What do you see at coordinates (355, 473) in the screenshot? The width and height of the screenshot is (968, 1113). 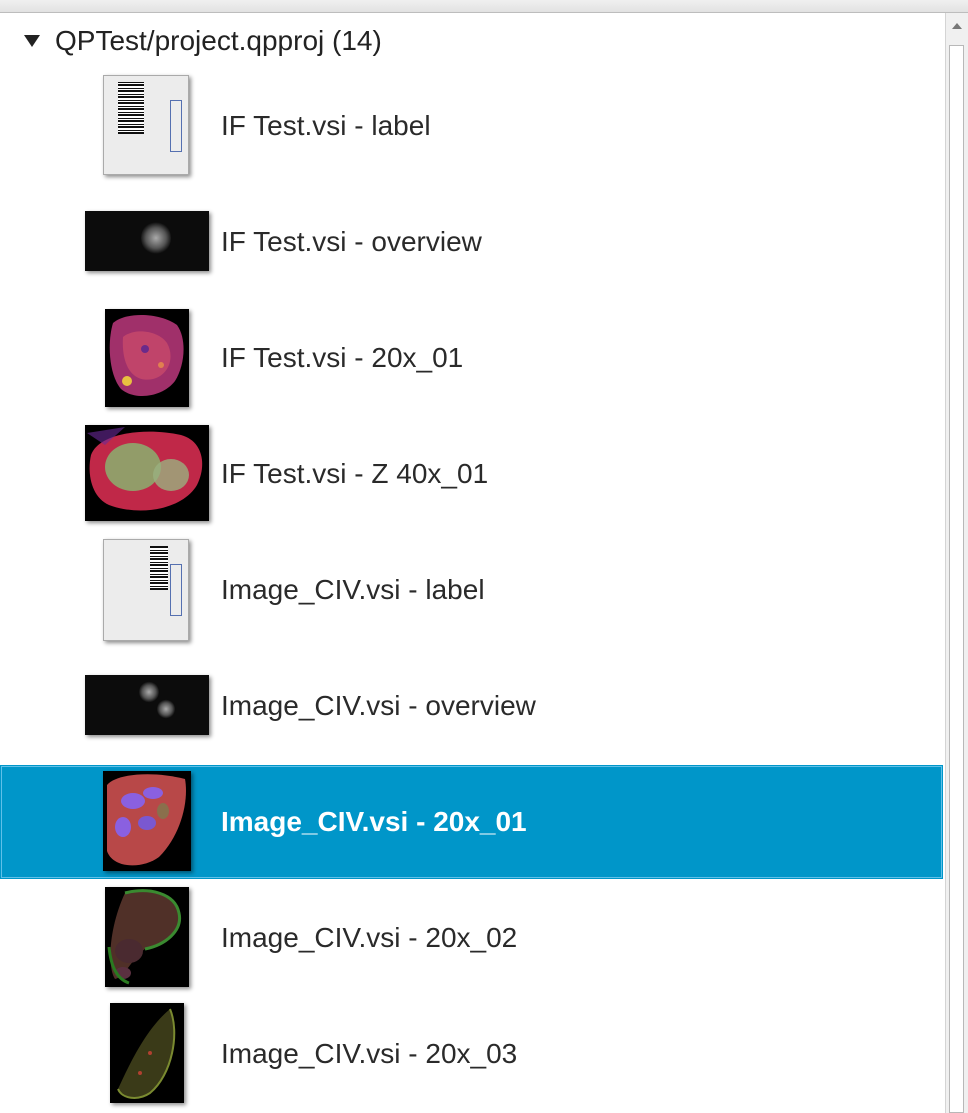 I see `image-entry-label: IF Test.vsi - Z 40x_01` at bounding box center [355, 473].